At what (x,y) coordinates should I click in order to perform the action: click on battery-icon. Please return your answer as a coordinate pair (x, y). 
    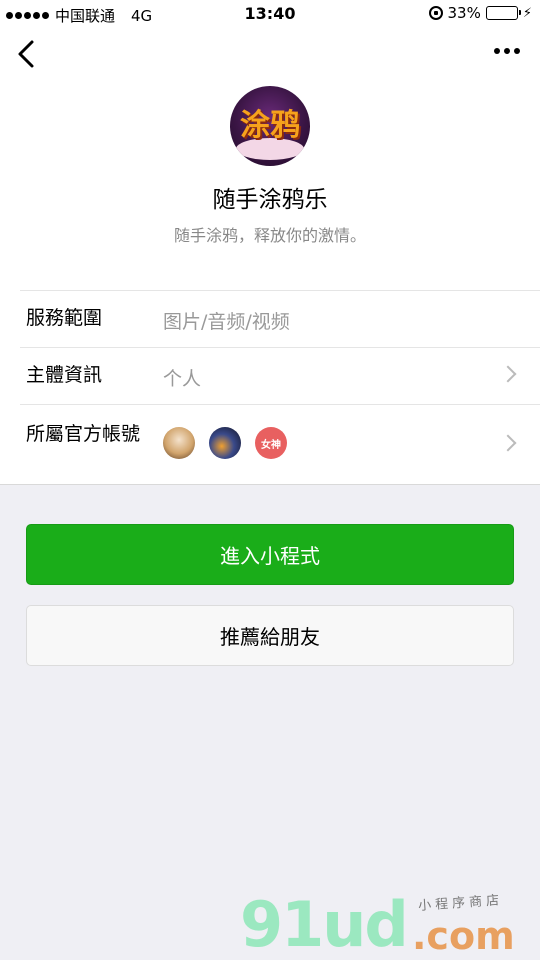
    Looking at the image, I should click on (503, 13).